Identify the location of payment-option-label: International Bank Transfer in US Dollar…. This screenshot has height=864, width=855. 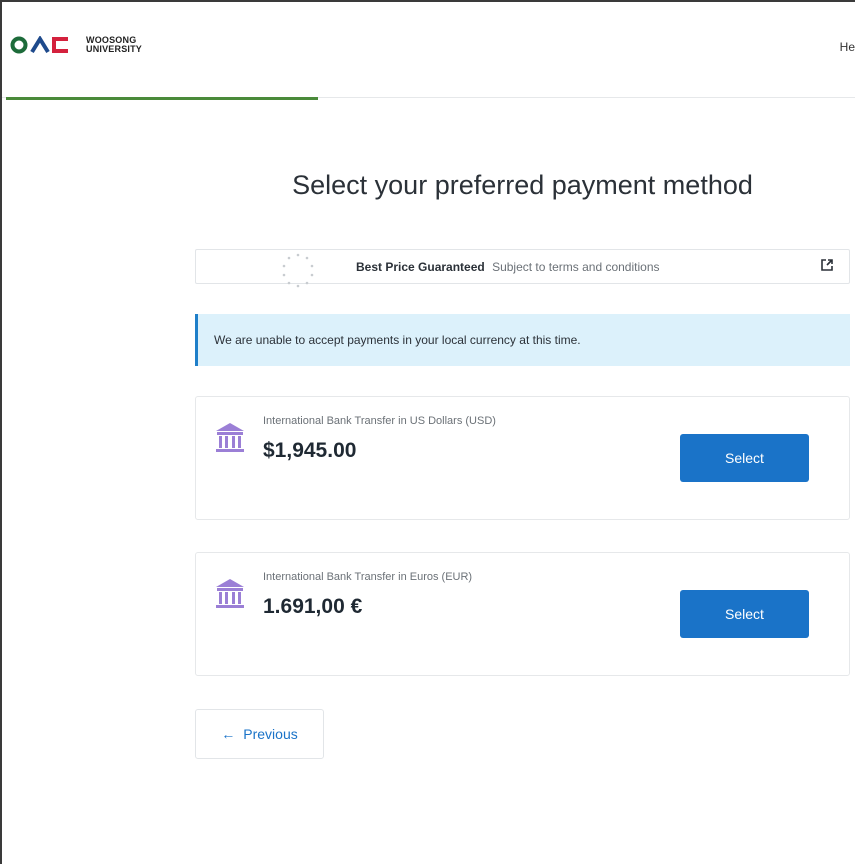
(379, 421).